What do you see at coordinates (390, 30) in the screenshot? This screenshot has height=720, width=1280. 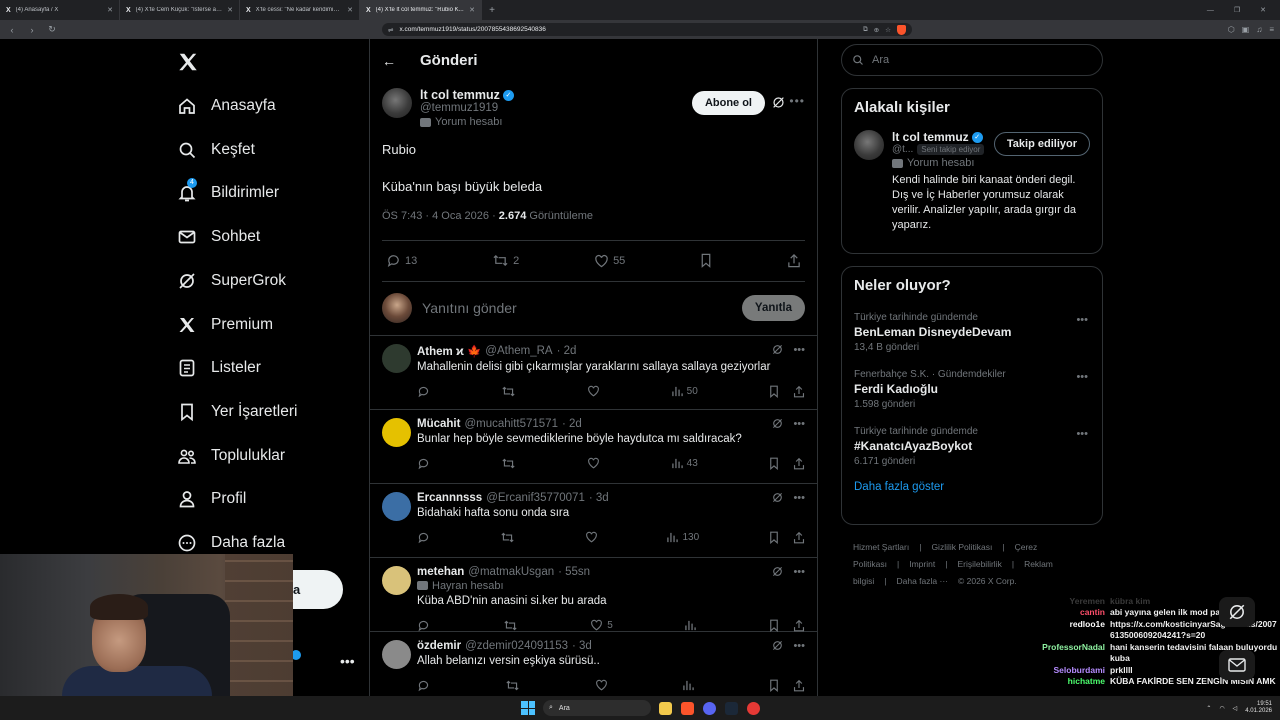 I see `site-info-icon: ⇌` at bounding box center [390, 30].